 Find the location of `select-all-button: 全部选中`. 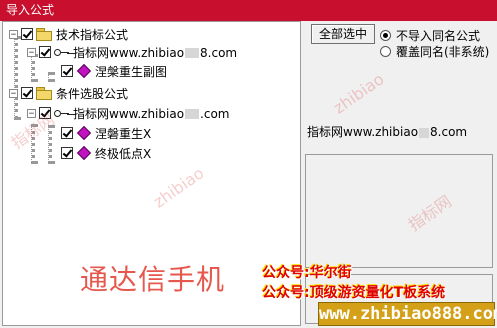

select-all-button: 全部选中 is located at coordinates (343, 34).